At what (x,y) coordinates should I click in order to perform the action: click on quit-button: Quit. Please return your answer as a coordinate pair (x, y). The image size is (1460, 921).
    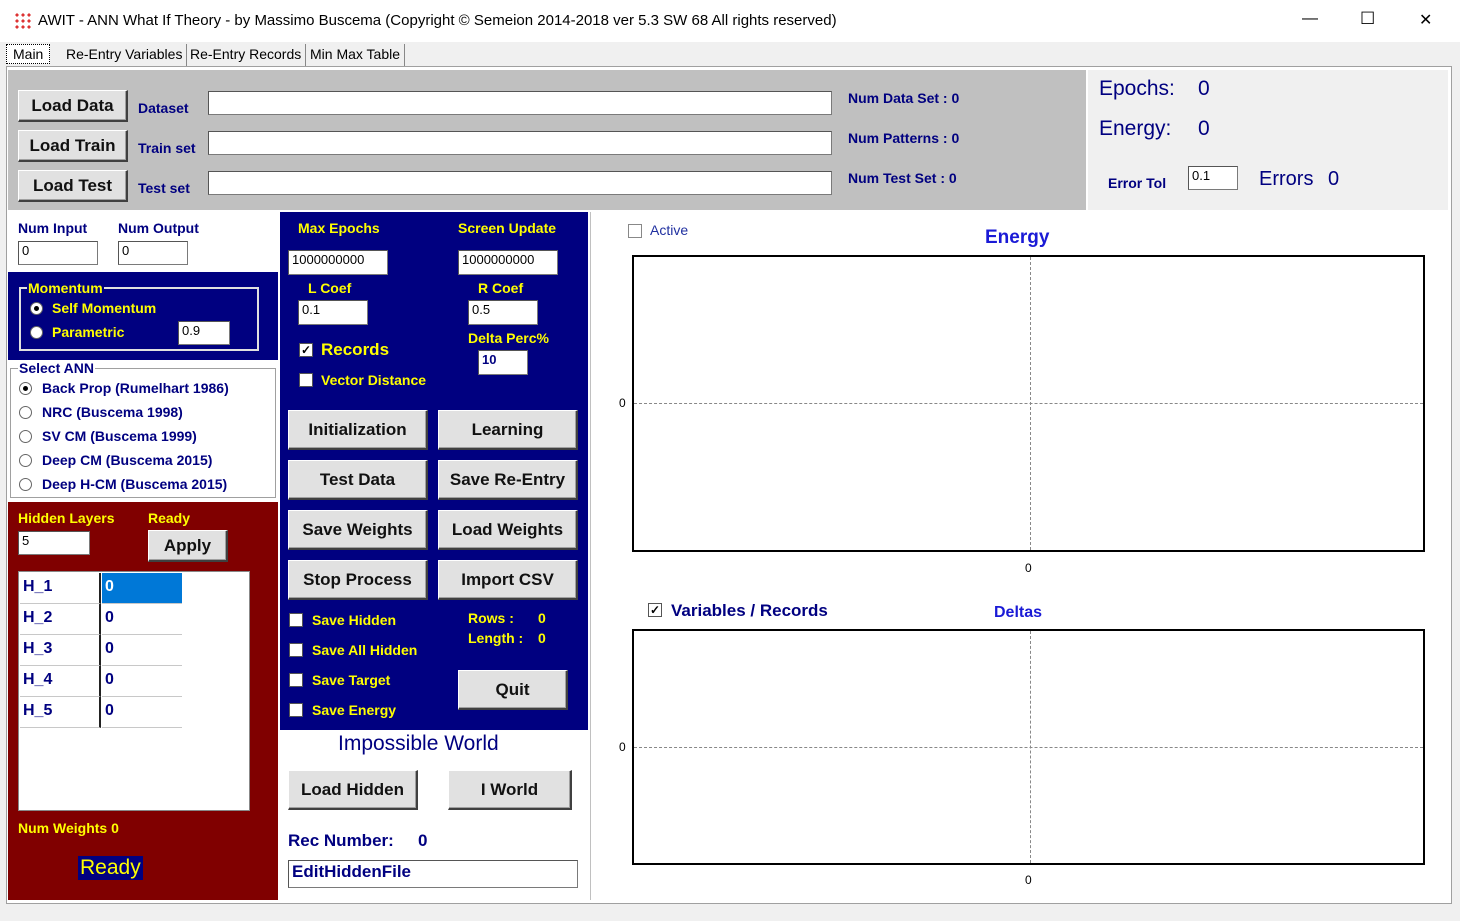
    Looking at the image, I should click on (513, 690).